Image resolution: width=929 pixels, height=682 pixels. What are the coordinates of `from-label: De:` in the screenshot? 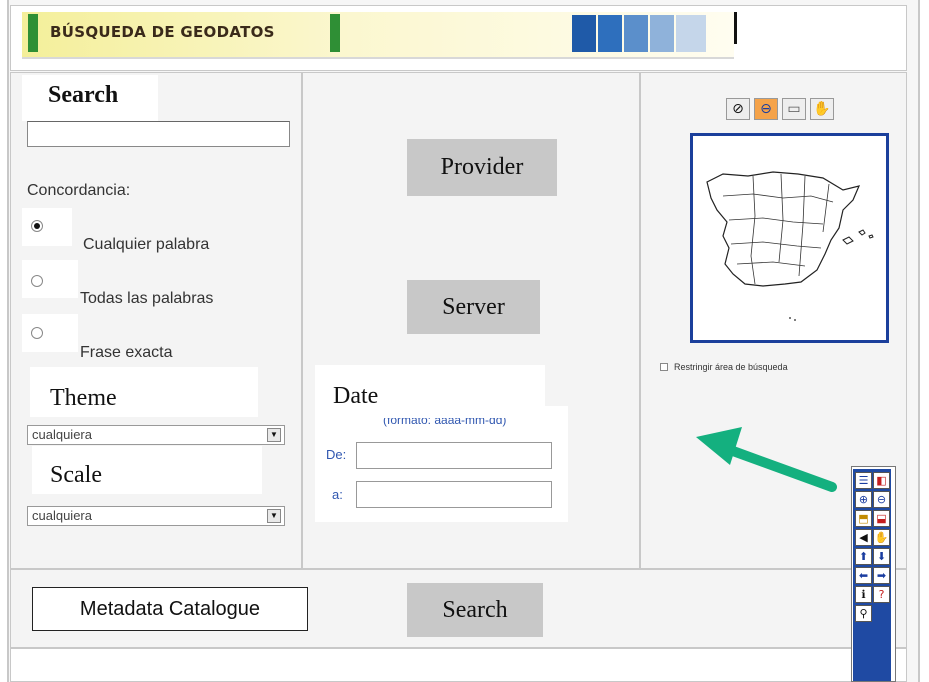 It's located at (336, 454).